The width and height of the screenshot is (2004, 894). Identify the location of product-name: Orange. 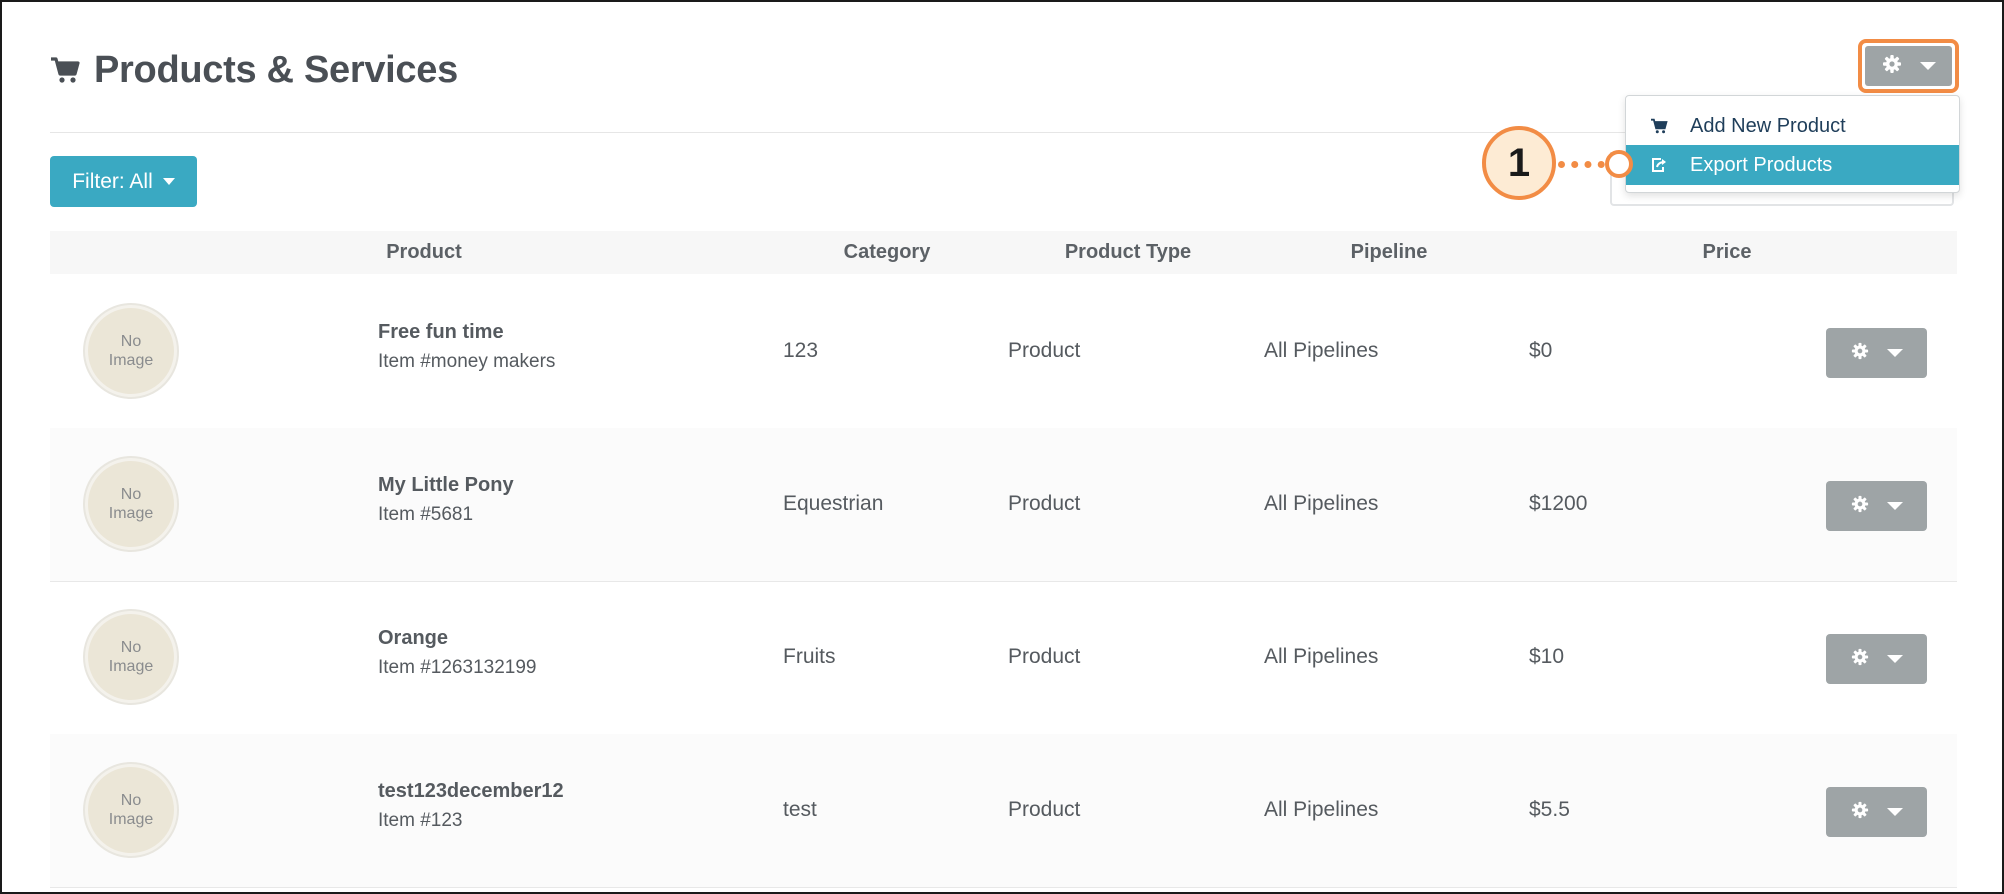
(413, 638).